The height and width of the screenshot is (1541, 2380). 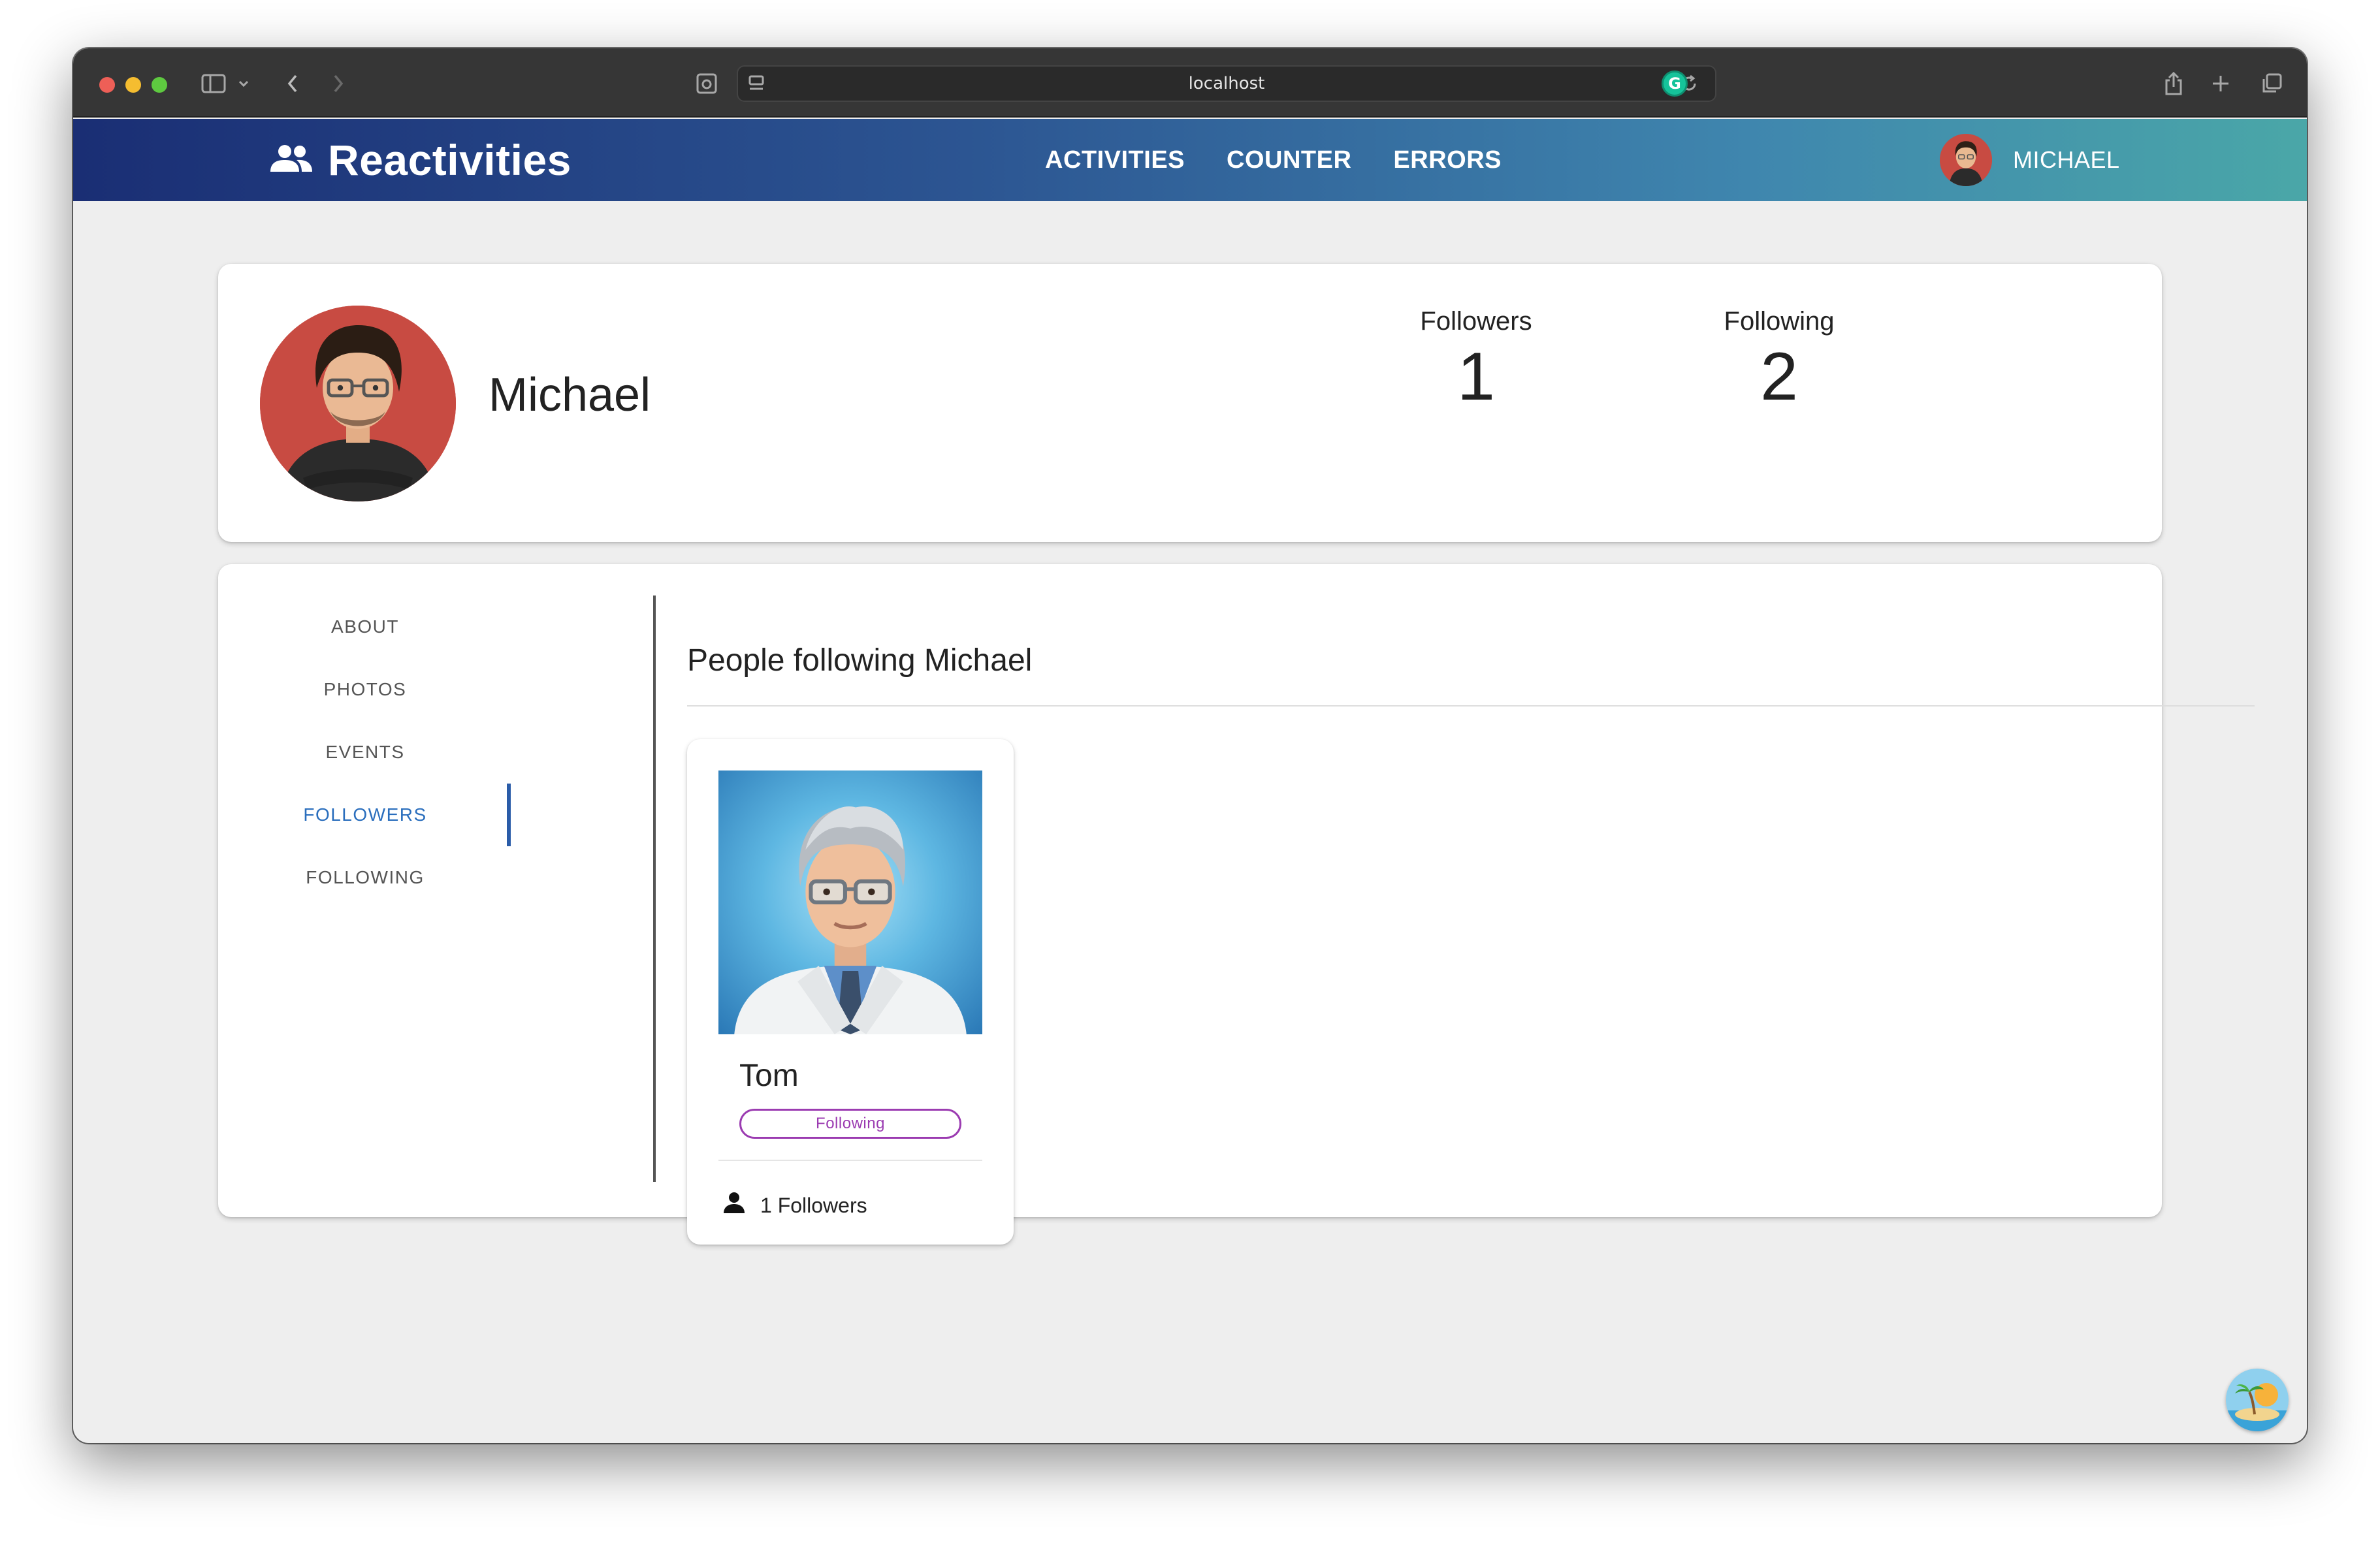 I want to click on screenshot-icon, so click(x=707, y=84).